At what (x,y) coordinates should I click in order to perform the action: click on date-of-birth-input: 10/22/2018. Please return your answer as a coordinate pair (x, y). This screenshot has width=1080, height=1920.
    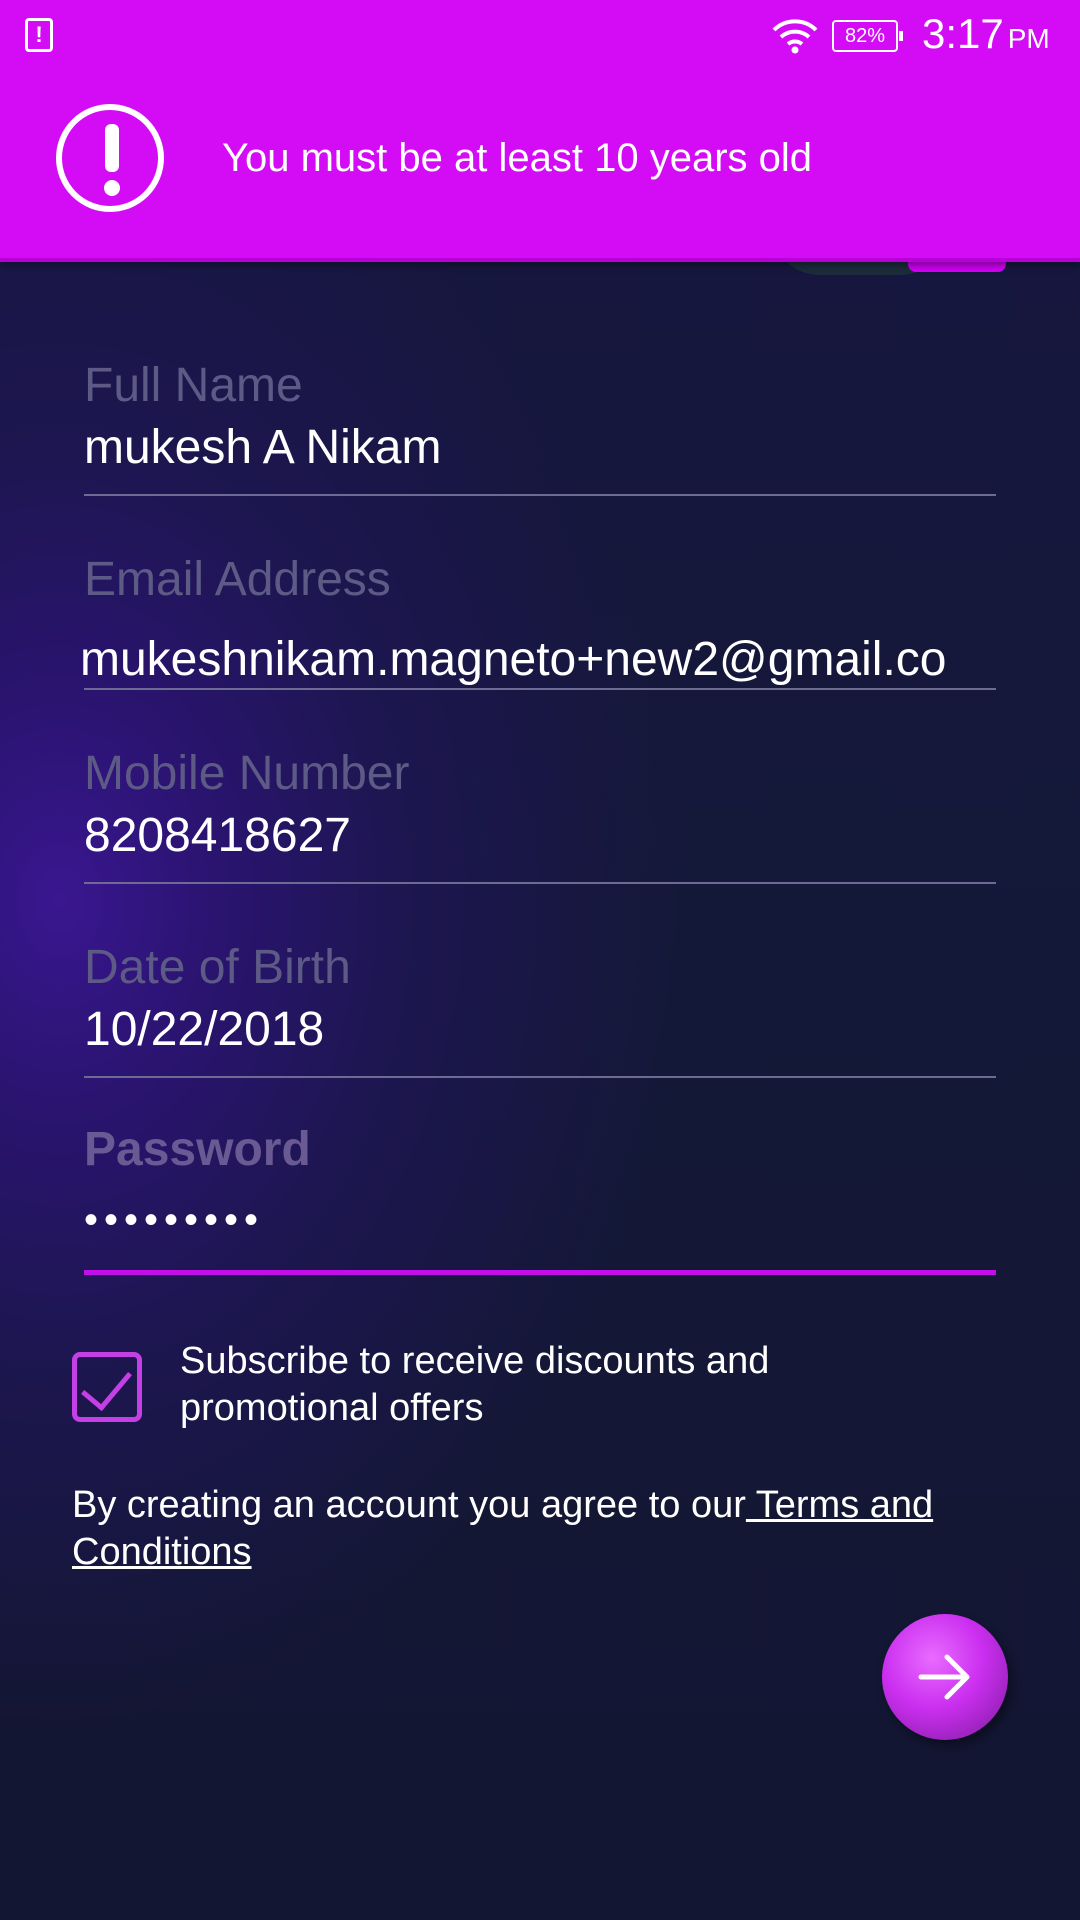
    Looking at the image, I should click on (204, 1029).